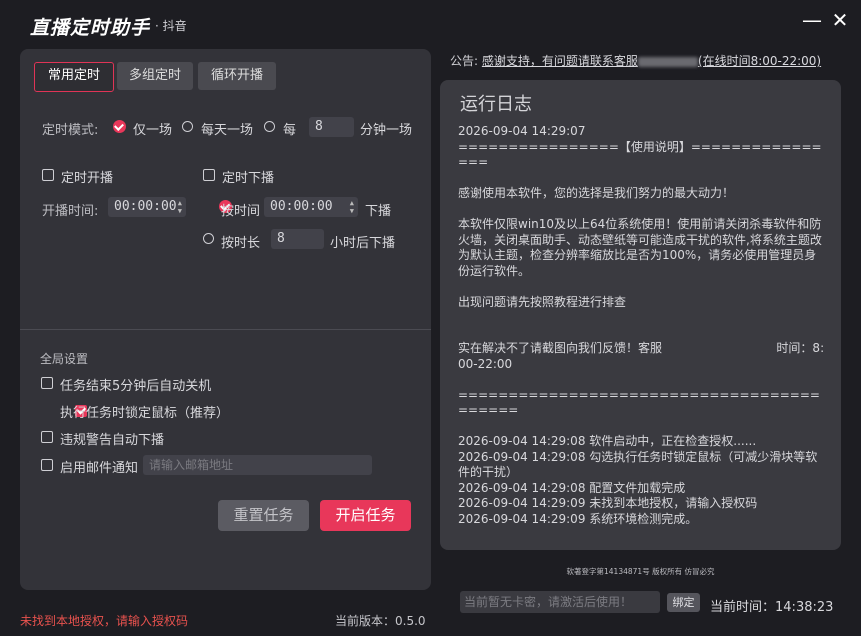  What do you see at coordinates (237, 76) in the screenshot?
I see `tab-loop-broadcast: 循环开播` at bounding box center [237, 76].